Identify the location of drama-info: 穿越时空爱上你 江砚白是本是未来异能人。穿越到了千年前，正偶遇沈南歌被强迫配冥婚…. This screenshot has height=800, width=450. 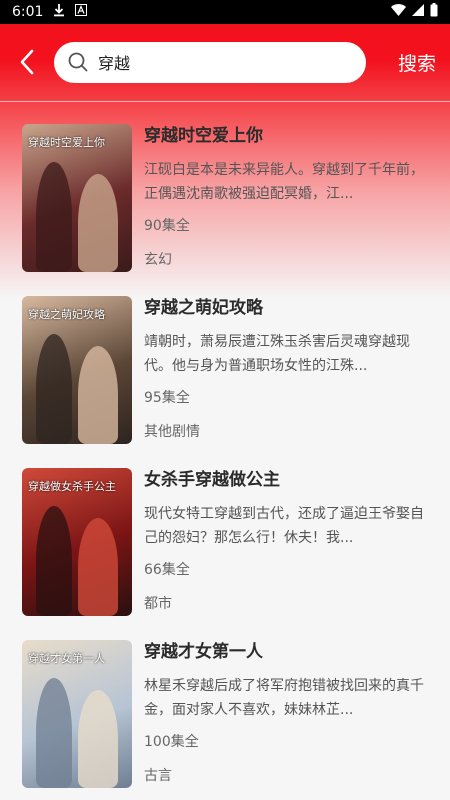
(286, 198).